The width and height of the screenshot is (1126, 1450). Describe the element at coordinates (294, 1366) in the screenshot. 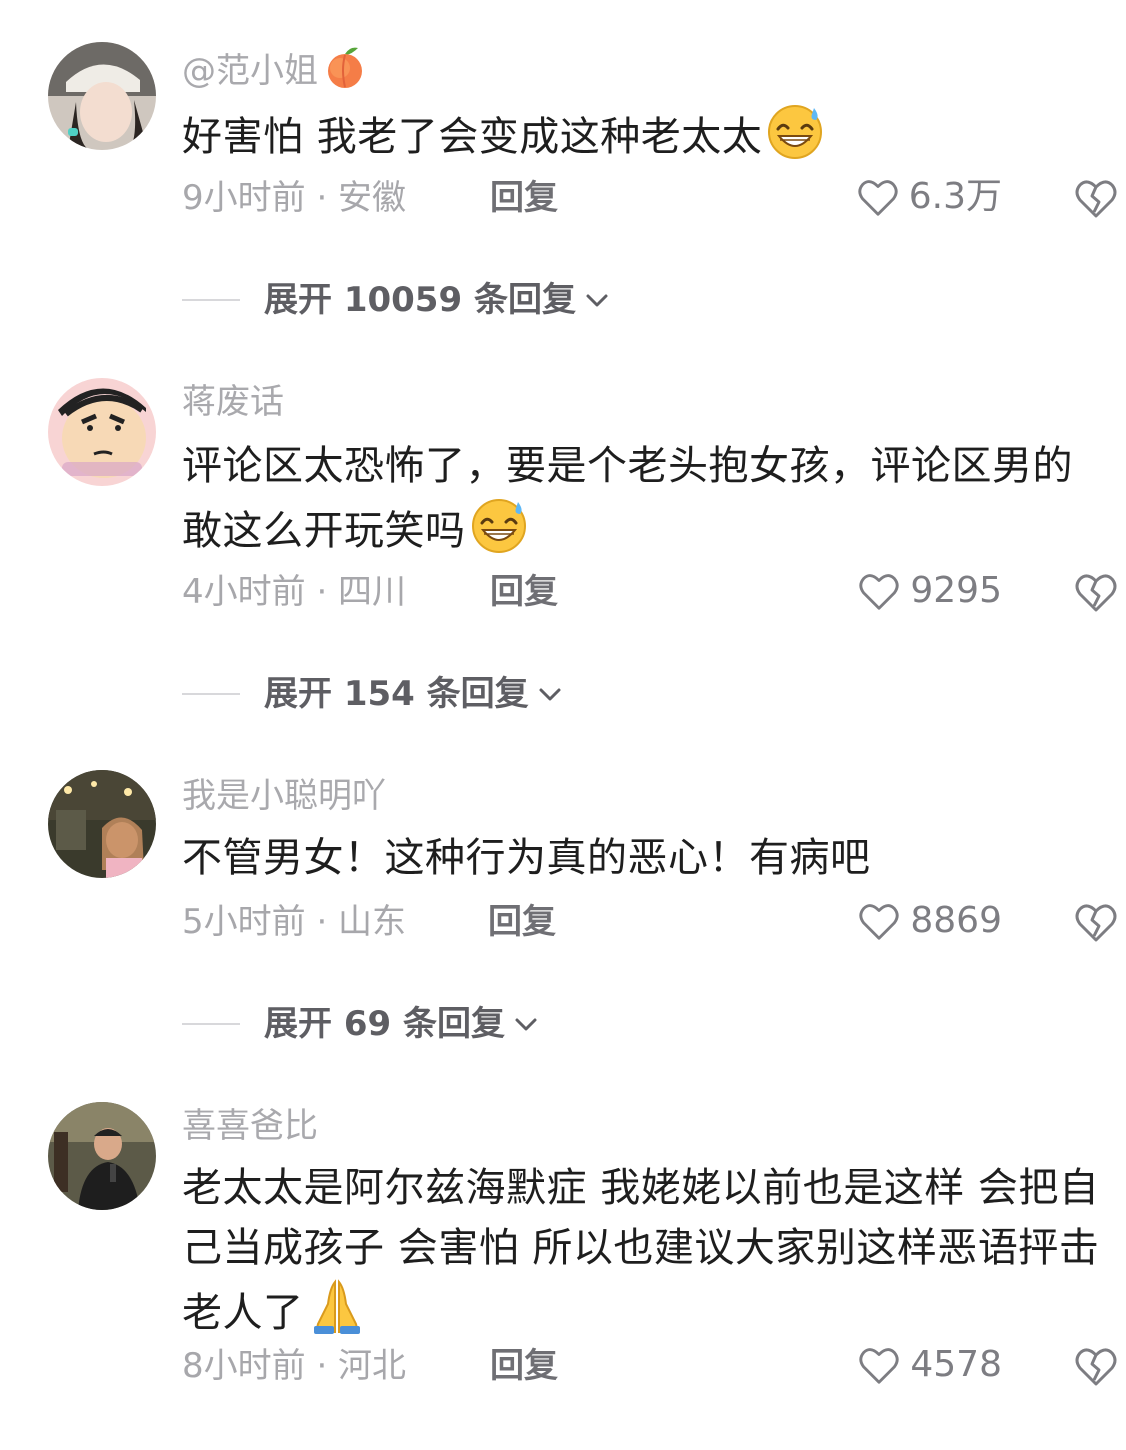

I see `time-location: 8小时前 · 河北` at that location.